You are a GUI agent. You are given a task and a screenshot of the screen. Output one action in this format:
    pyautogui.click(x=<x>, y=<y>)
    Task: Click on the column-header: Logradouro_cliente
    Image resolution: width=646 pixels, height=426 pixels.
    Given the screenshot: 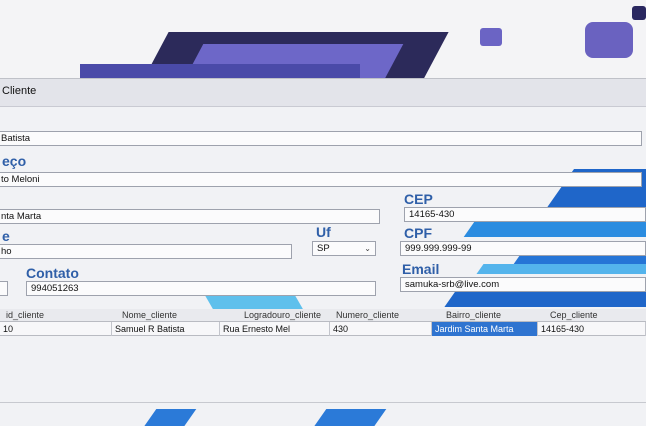 What is the action you would take?
    pyautogui.click(x=282, y=315)
    